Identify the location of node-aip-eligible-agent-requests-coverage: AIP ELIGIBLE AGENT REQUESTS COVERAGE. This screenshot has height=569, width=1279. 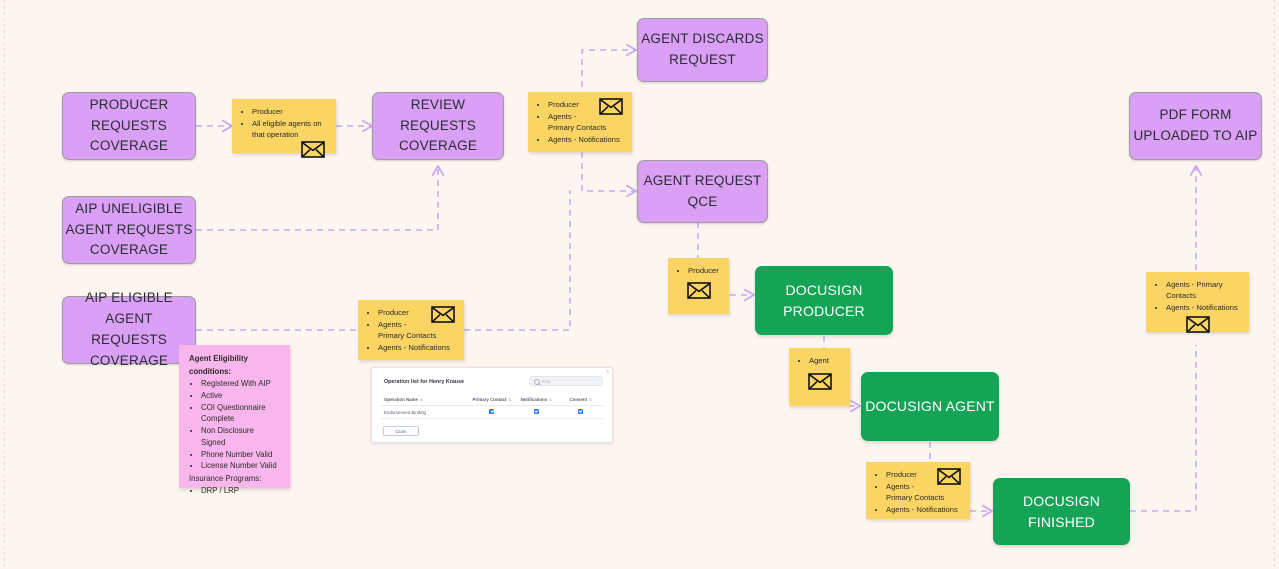
(129, 329).